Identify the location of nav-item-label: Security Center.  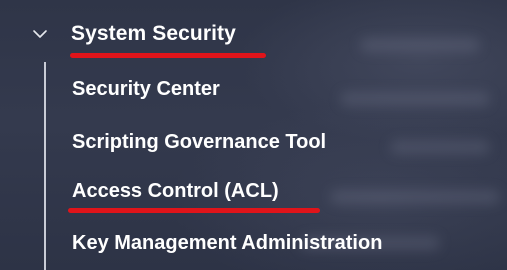
(146, 88).